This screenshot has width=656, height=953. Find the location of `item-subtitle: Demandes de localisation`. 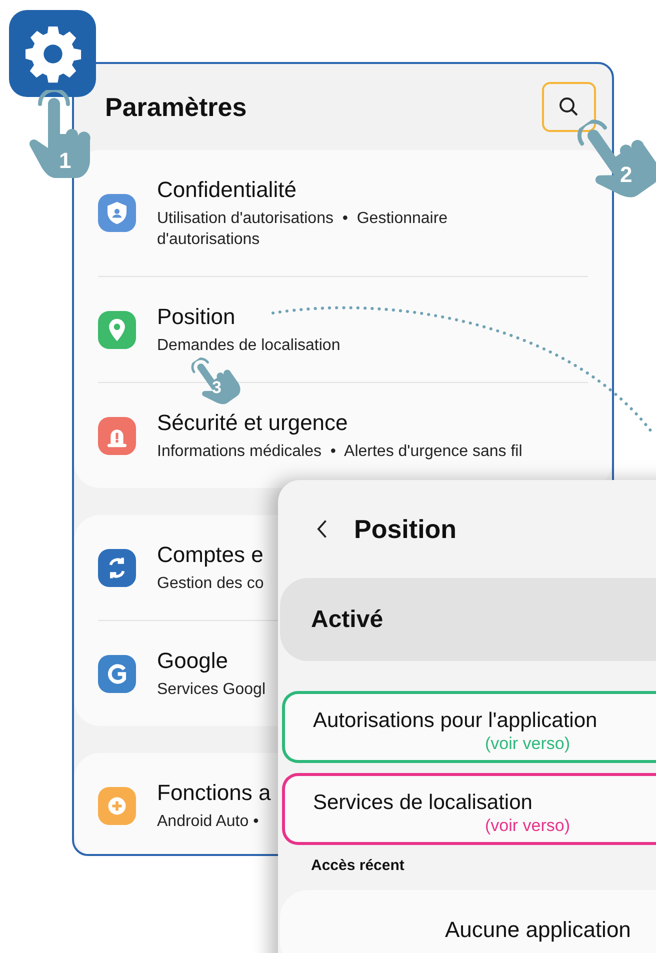

item-subtitle: Demandes de localisation is located at coordinates (248, 346).